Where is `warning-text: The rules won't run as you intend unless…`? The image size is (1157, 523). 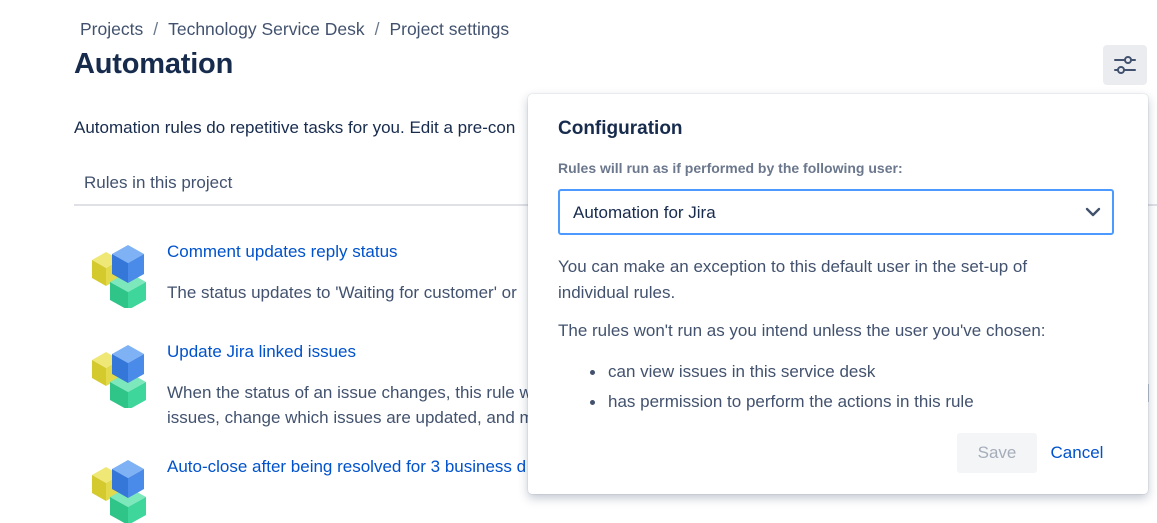 warning-text: The rules won't run as you intend unless… is located at coordinates (802, 330).